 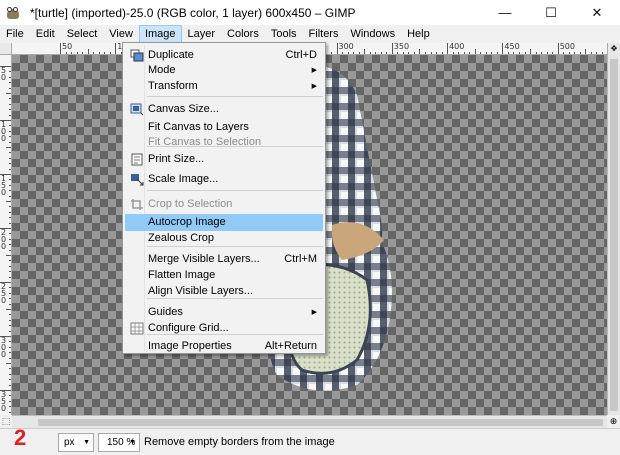 I want to click on vertical-scrollbar, so click(x=613, y=235).